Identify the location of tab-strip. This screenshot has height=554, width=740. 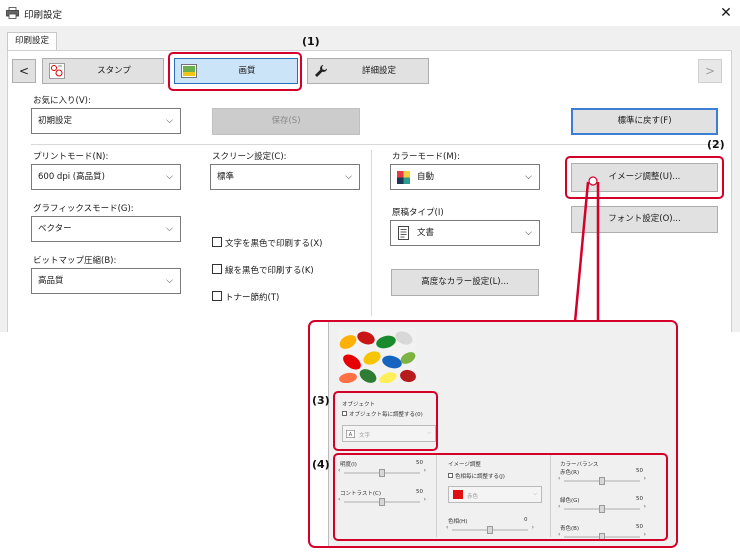
(370, 38).